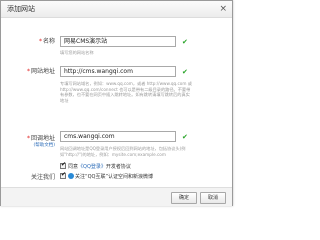 The height and width of the screenshot is (240, 320). I want to click on agreement-line: ✔ 同意《QQ登录》开发者协议, so click(95, 165).